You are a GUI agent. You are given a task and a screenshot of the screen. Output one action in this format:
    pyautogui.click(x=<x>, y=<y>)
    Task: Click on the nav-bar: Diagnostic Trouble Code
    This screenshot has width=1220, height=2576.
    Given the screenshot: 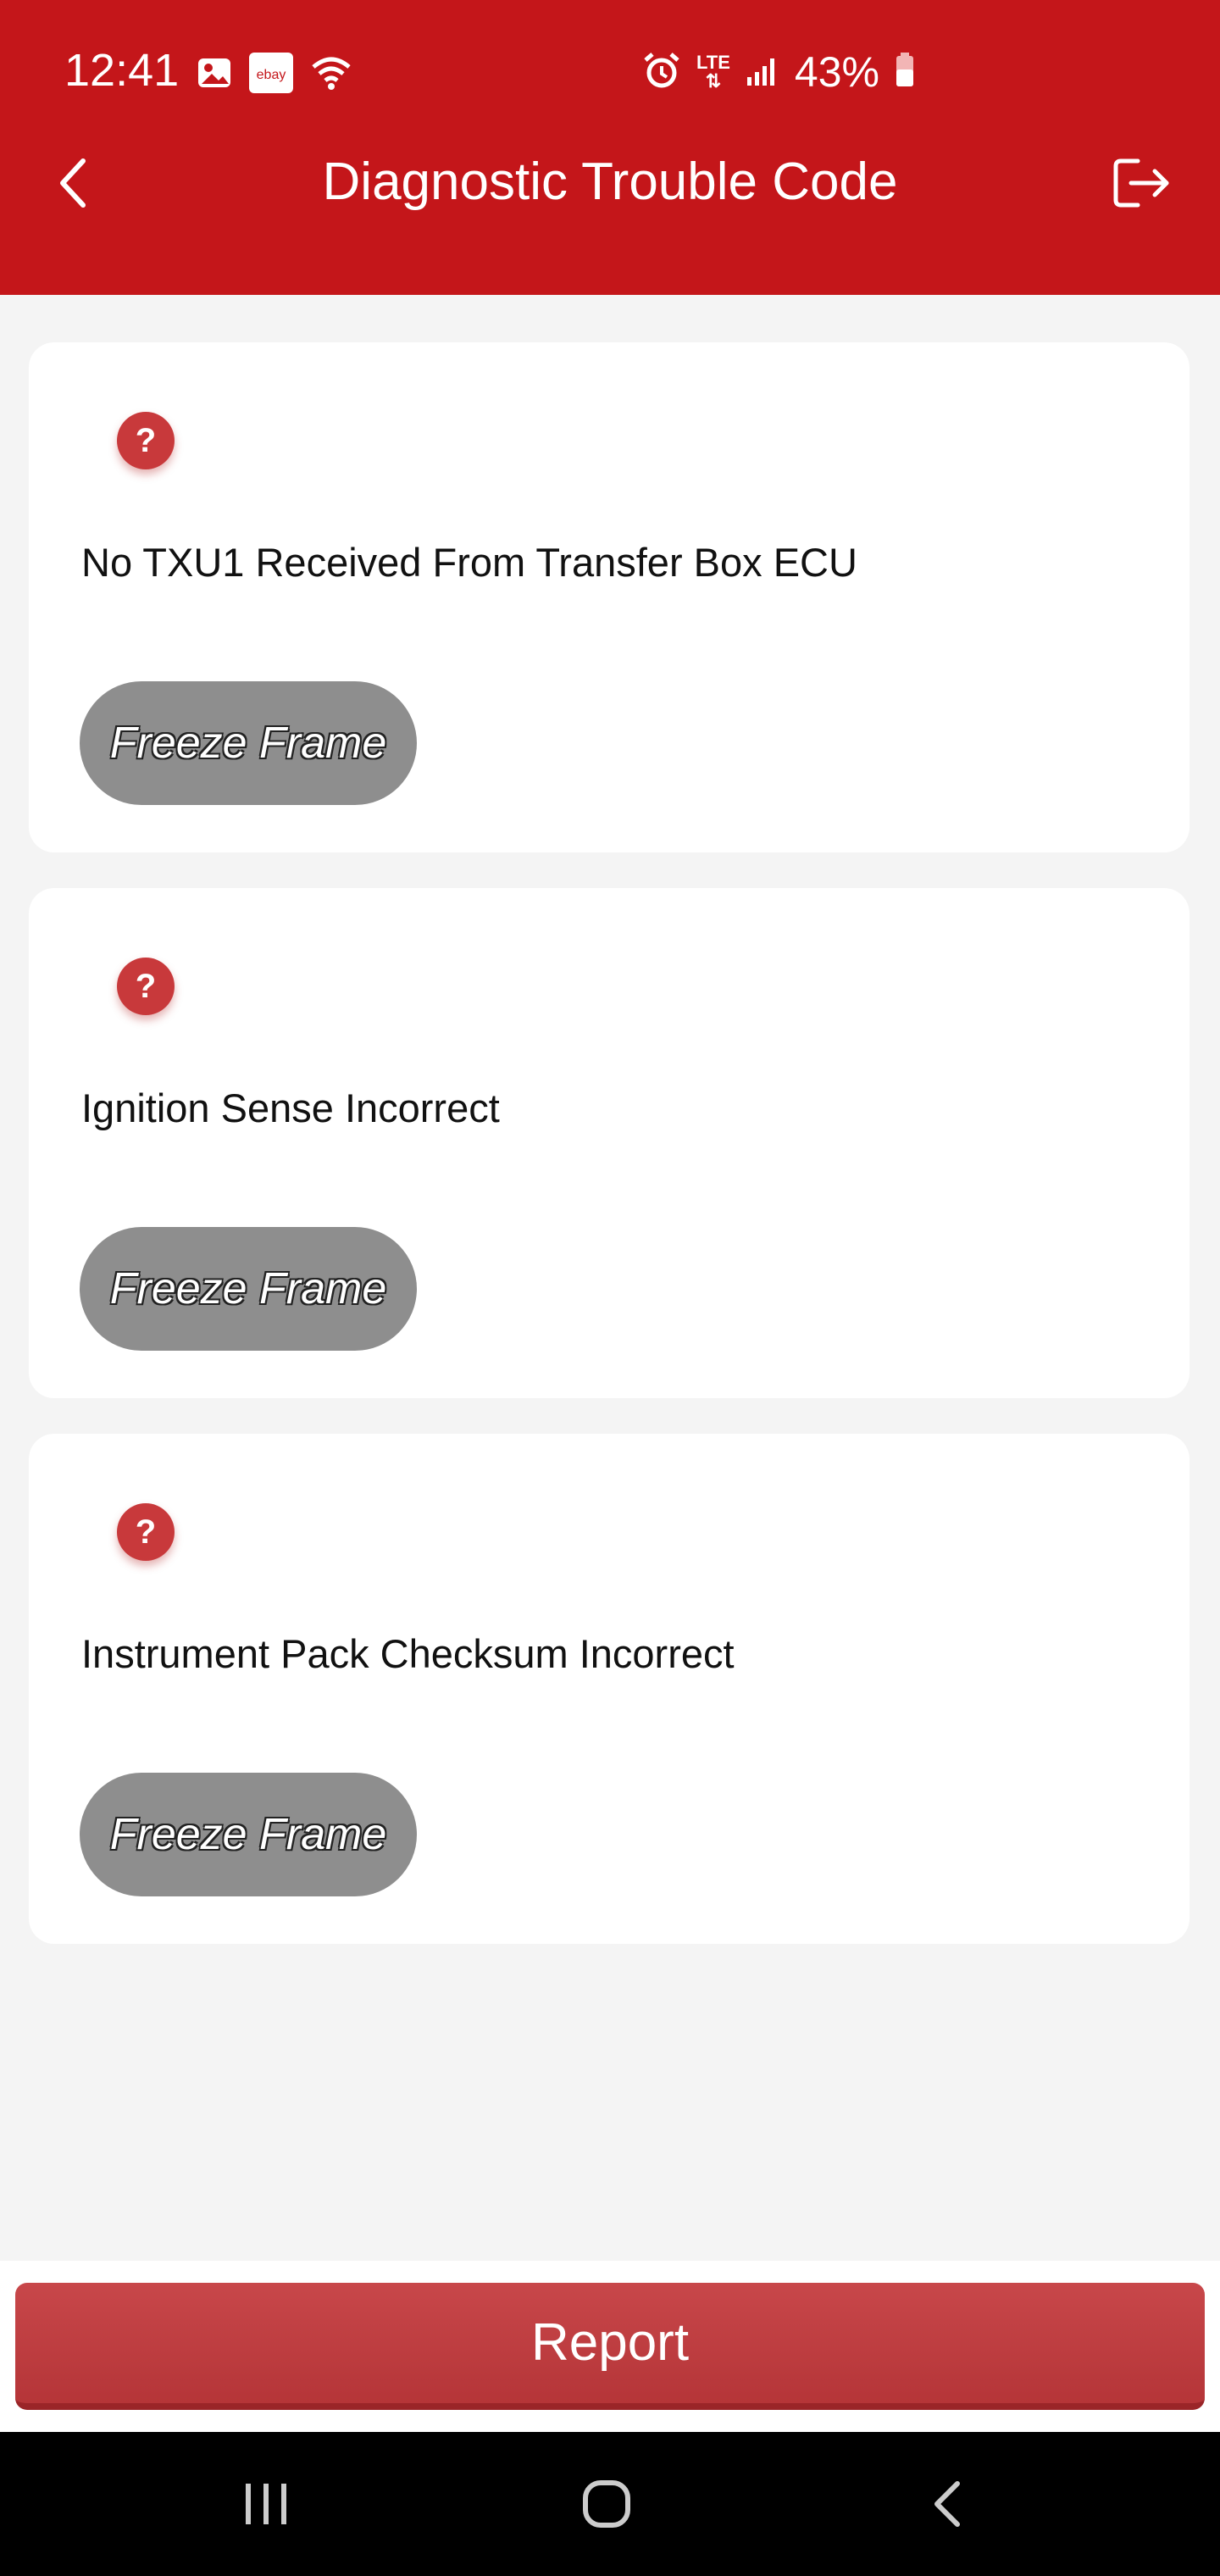 What is the action you would take?
    pyautogui.click(x=610, y=180)
    